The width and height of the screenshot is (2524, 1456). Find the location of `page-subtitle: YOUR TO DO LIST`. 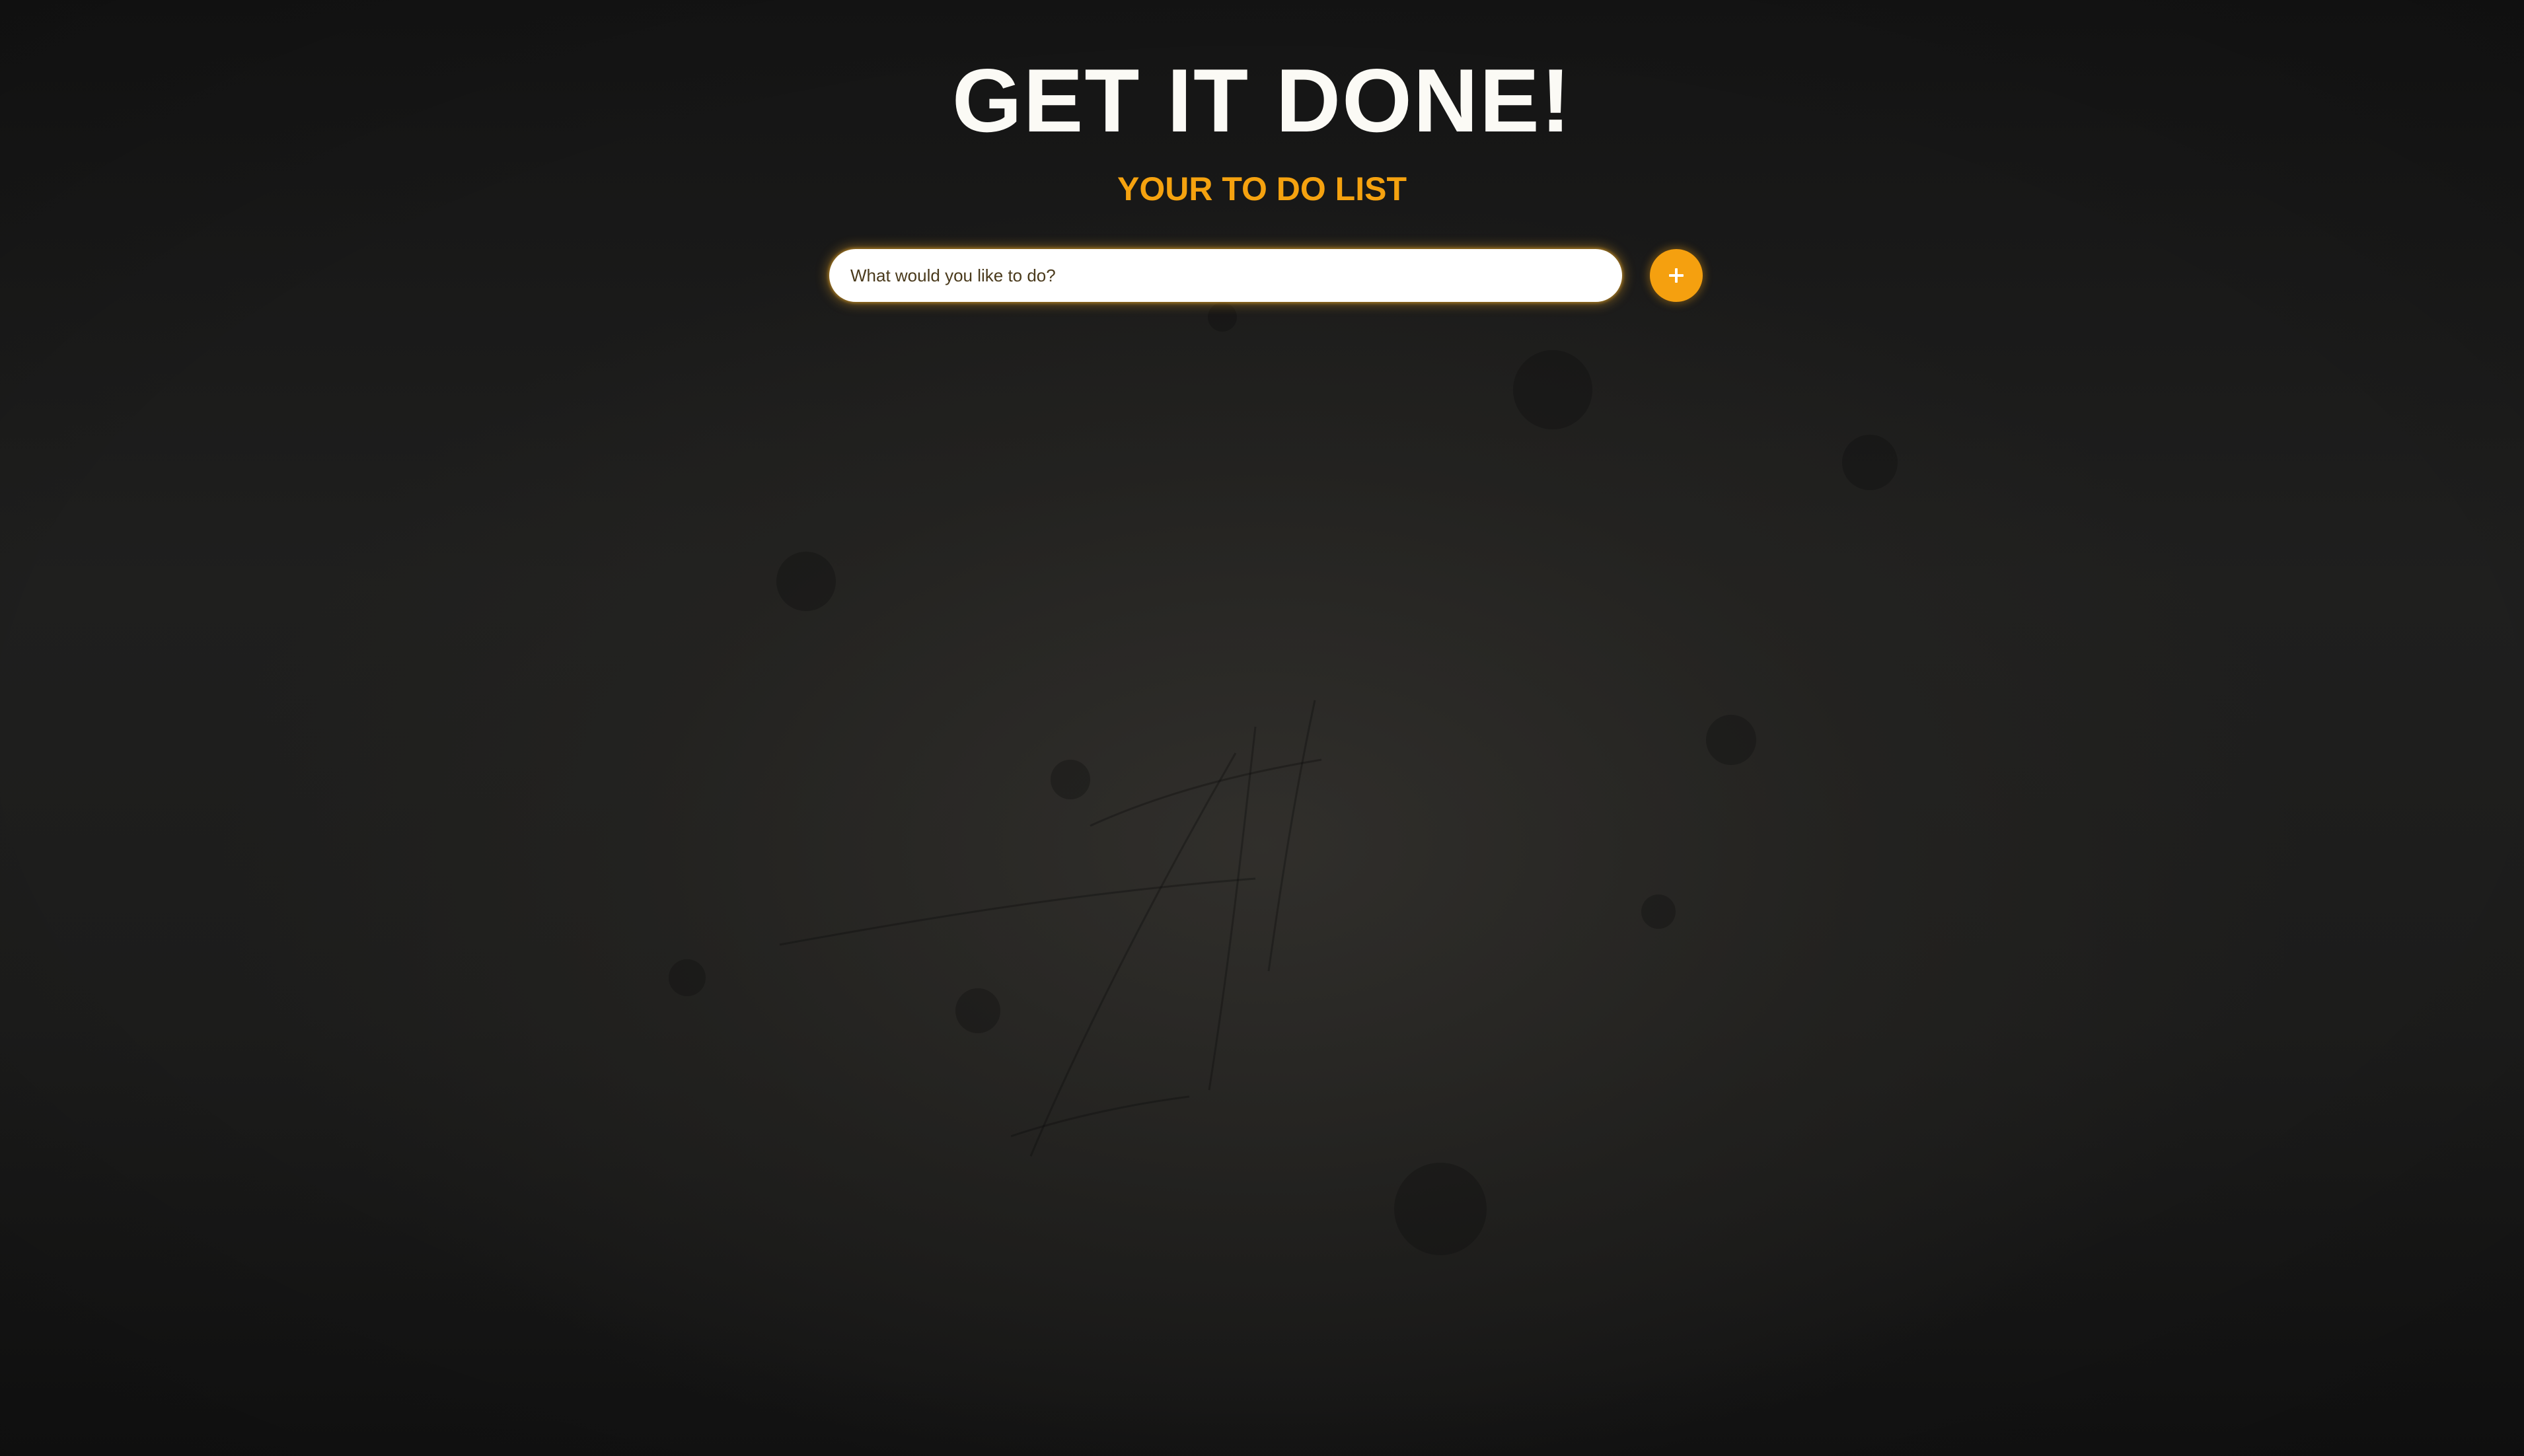

page-subtitle: YOUR TO DO LIST is located at coordinates (1262, 188).